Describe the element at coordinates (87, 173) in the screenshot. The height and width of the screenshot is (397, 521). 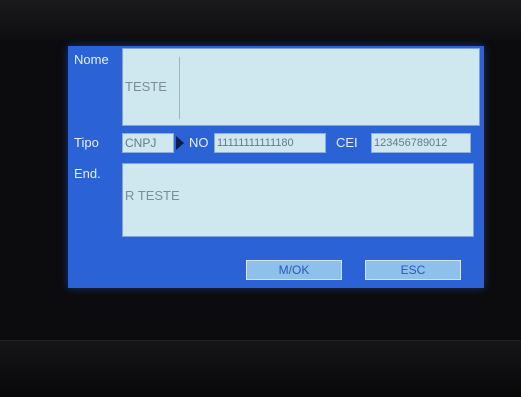
I see `end-label: End.` at that location.